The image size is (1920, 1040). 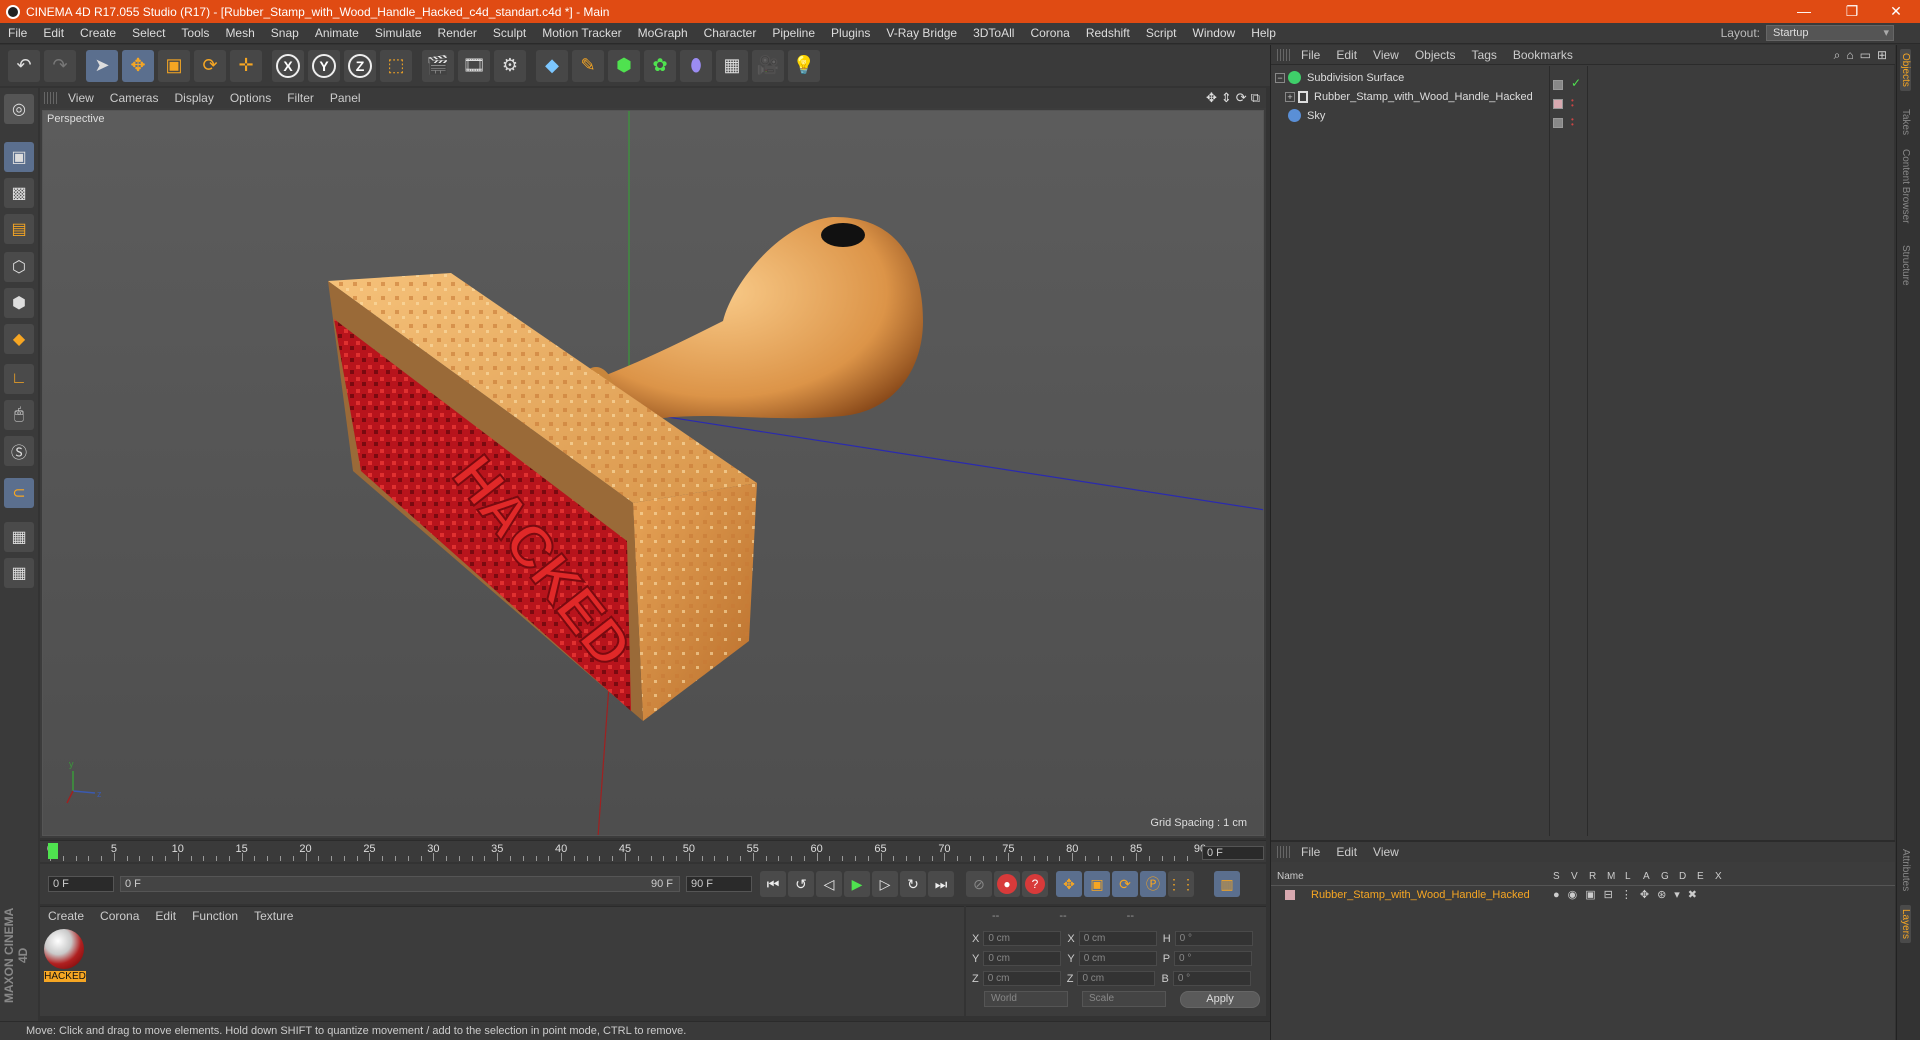 I want to click on tab-content-browser: Content Browser, so click(x=1905, y=186).